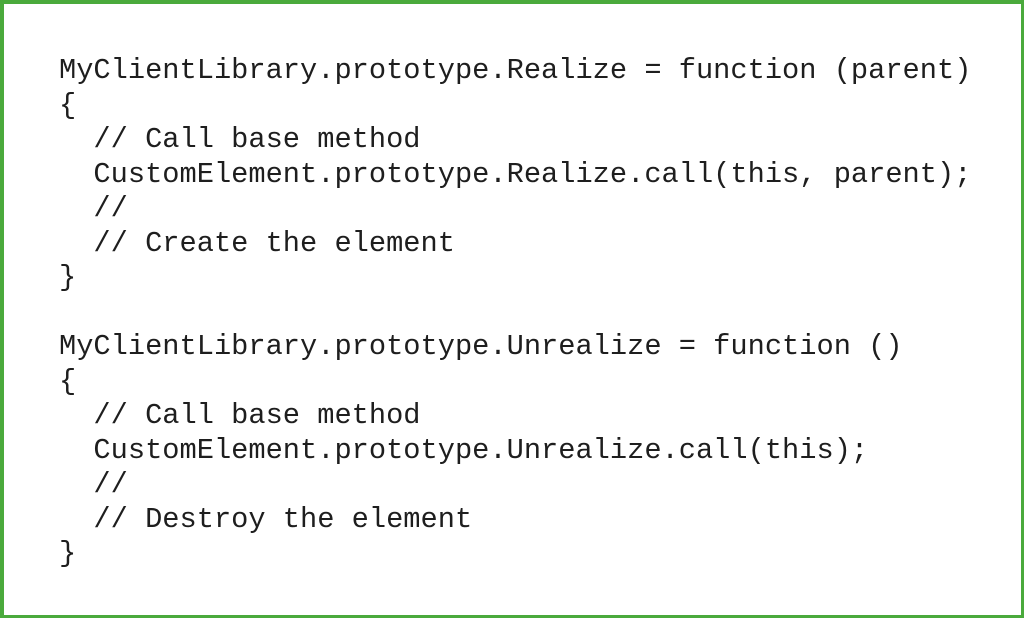  What do you see at coordinates (257, 243) in the screenshot?
I see `code-line-comment: // Create the element` at bounding box center [257, 243].